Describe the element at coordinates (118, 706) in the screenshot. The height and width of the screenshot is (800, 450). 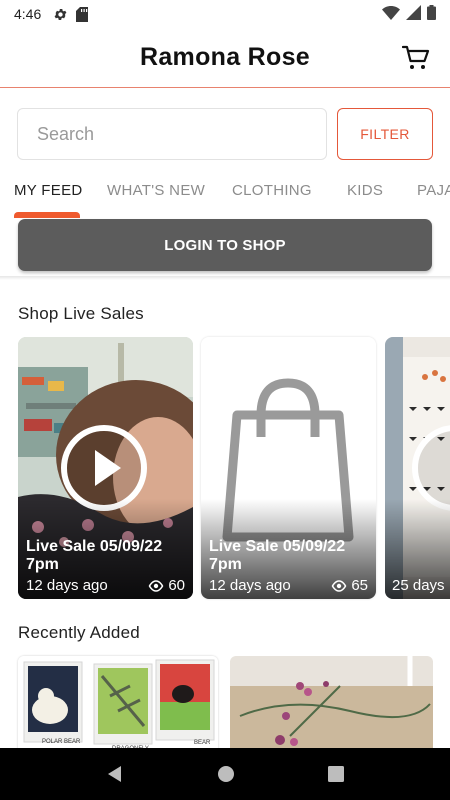
I see `product-card: POLAR BEAR DRAGONFLY BEAR` at that location.